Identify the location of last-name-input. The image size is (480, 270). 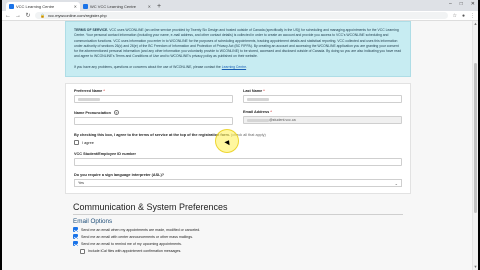
(322, 99).